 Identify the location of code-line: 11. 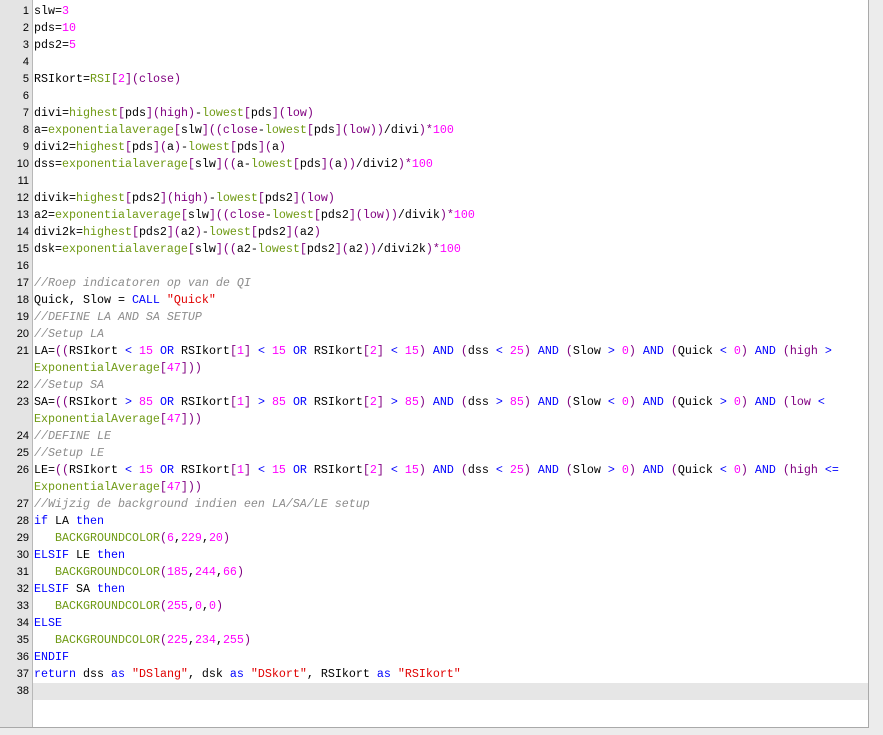
(434, 181).